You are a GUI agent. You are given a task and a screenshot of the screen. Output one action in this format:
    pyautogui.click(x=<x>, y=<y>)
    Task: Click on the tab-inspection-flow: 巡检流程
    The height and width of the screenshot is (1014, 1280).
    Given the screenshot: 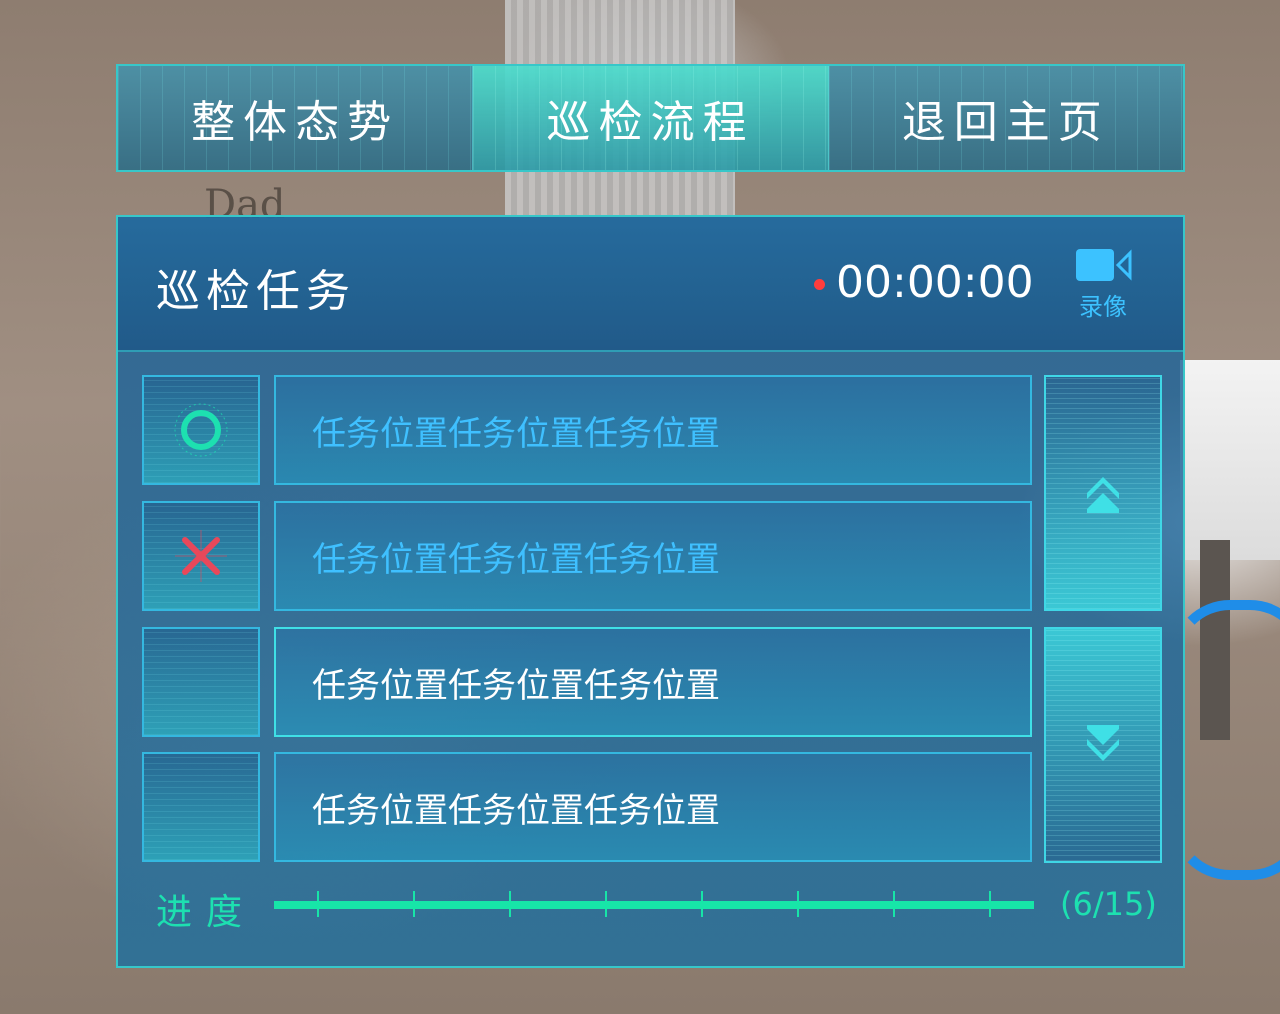 What is the action you would take?
    pyautogui.click(x=651, y=118)
    